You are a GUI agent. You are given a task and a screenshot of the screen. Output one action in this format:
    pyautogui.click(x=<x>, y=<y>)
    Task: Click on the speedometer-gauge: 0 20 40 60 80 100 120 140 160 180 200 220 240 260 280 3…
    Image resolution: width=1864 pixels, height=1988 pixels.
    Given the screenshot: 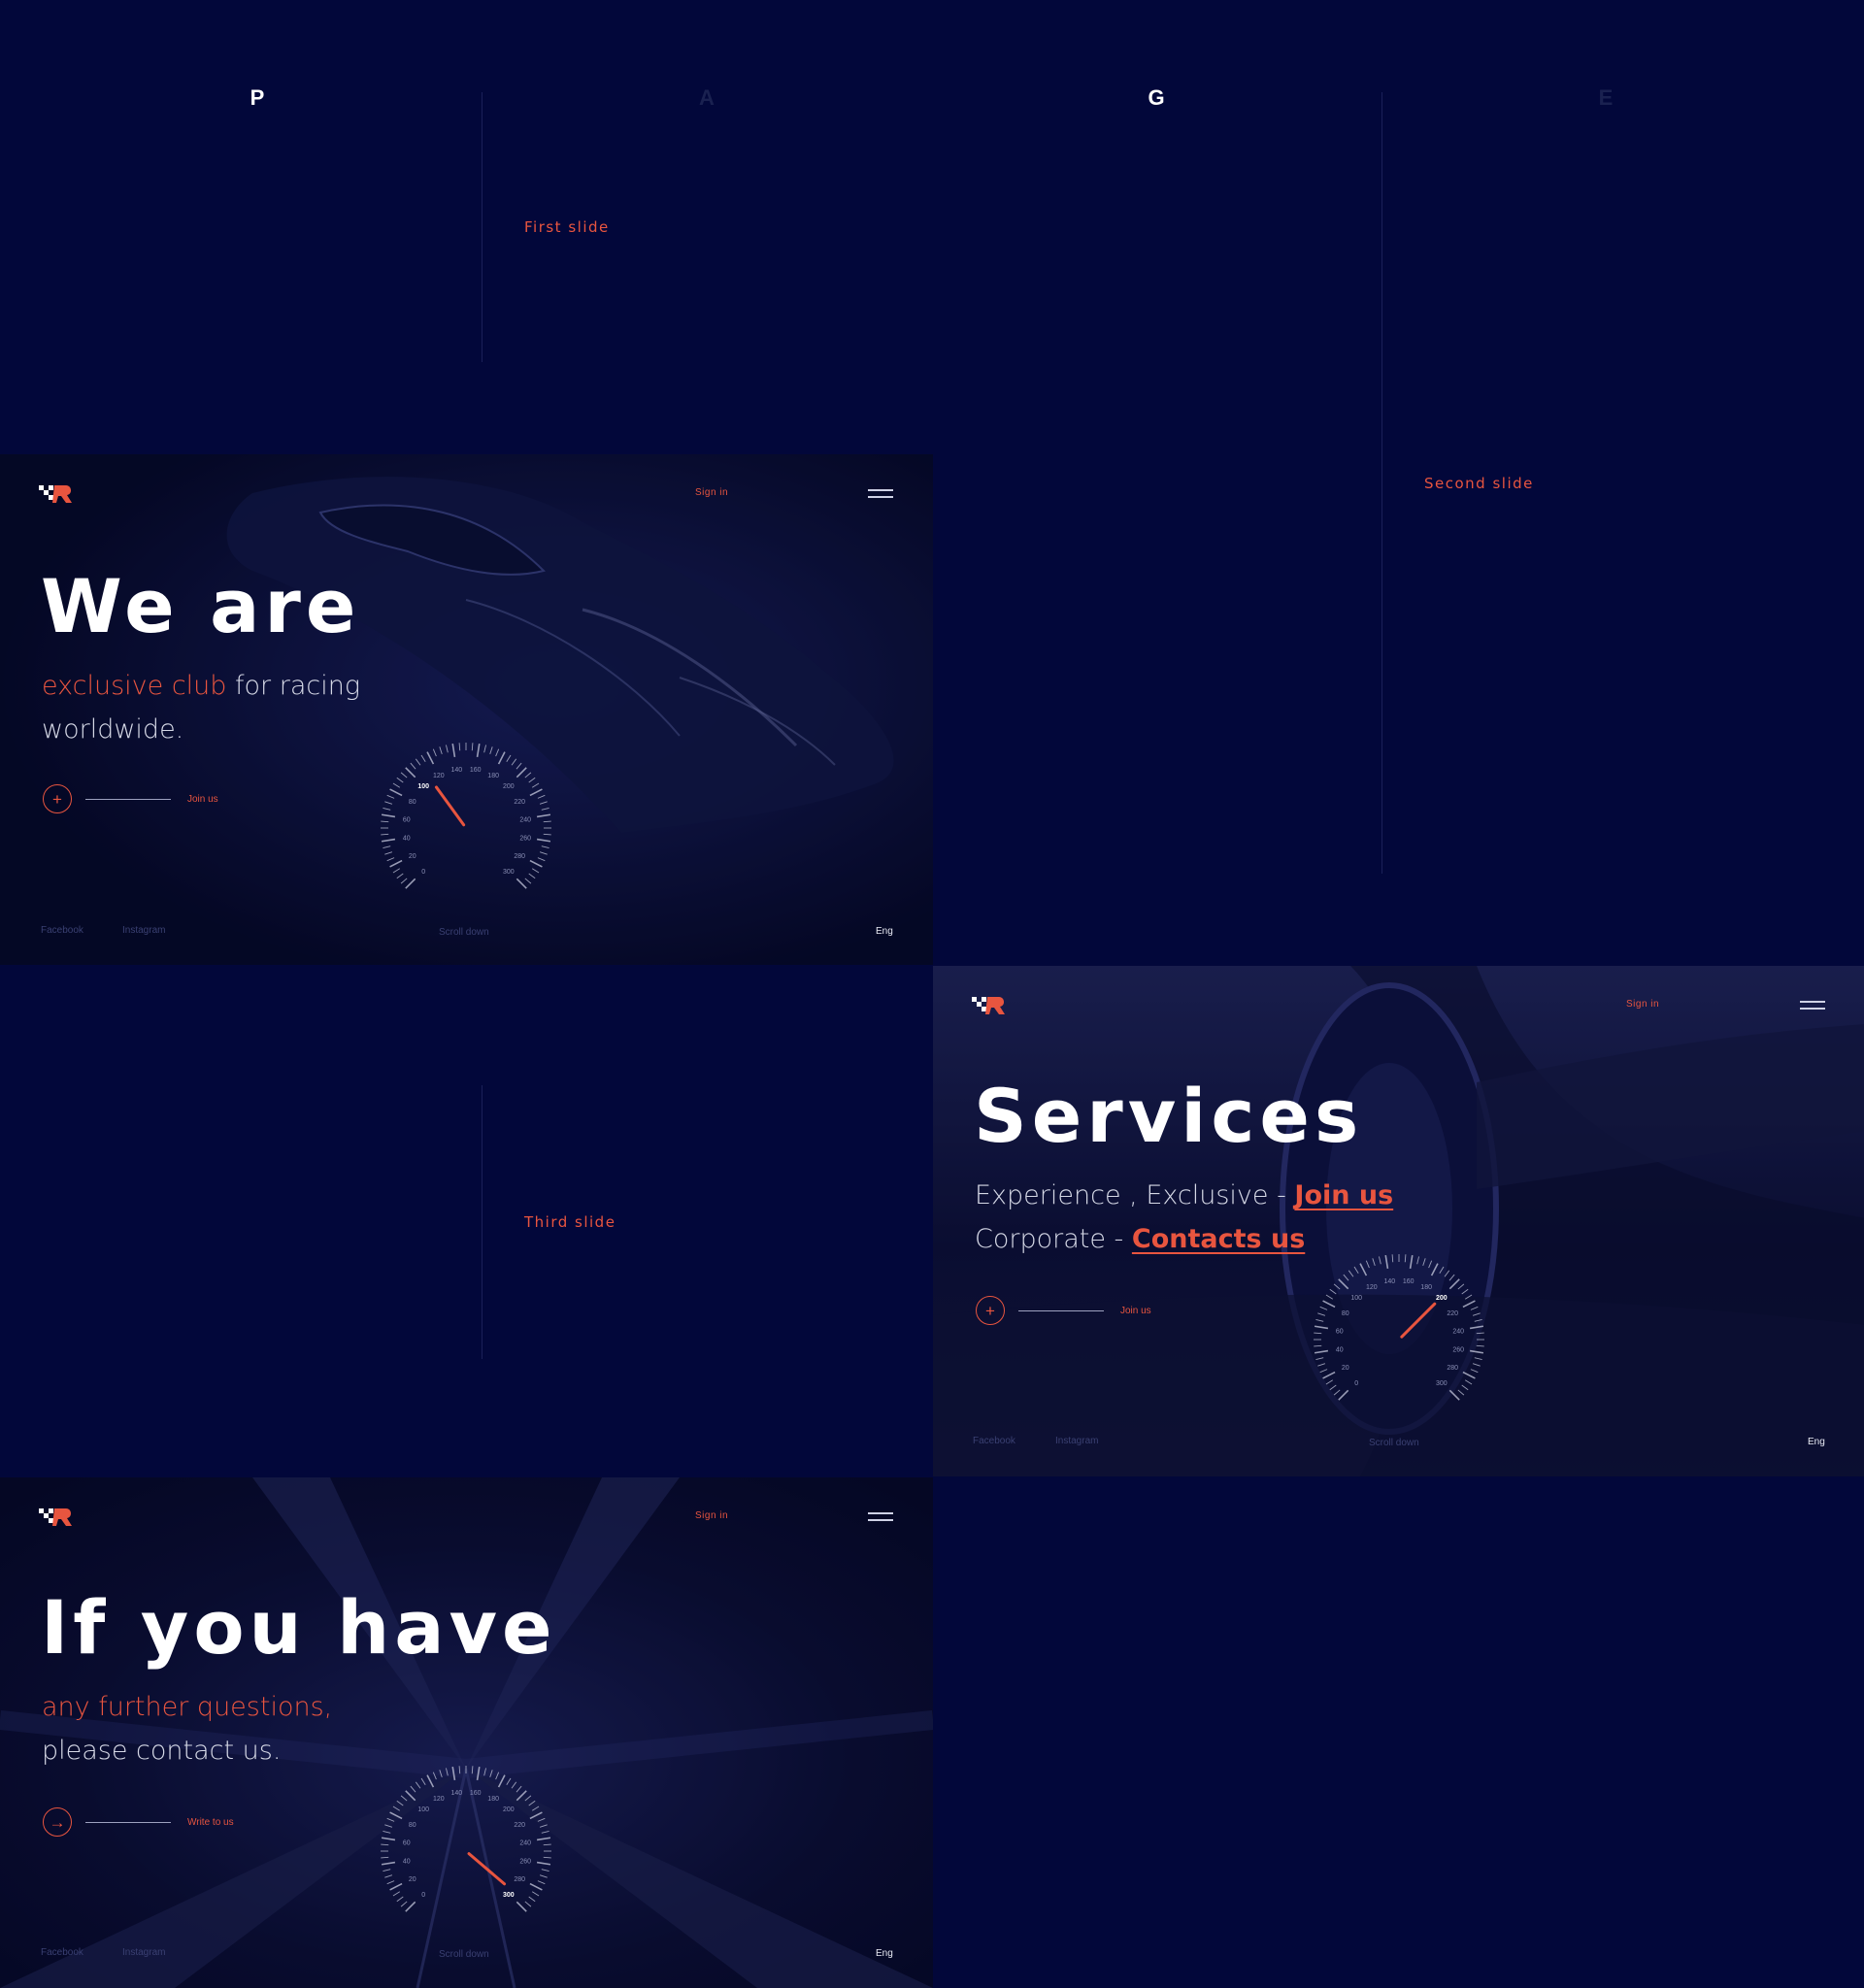 What is the action you would take?
    pyautogui.click(x=1399, y=1328)
    